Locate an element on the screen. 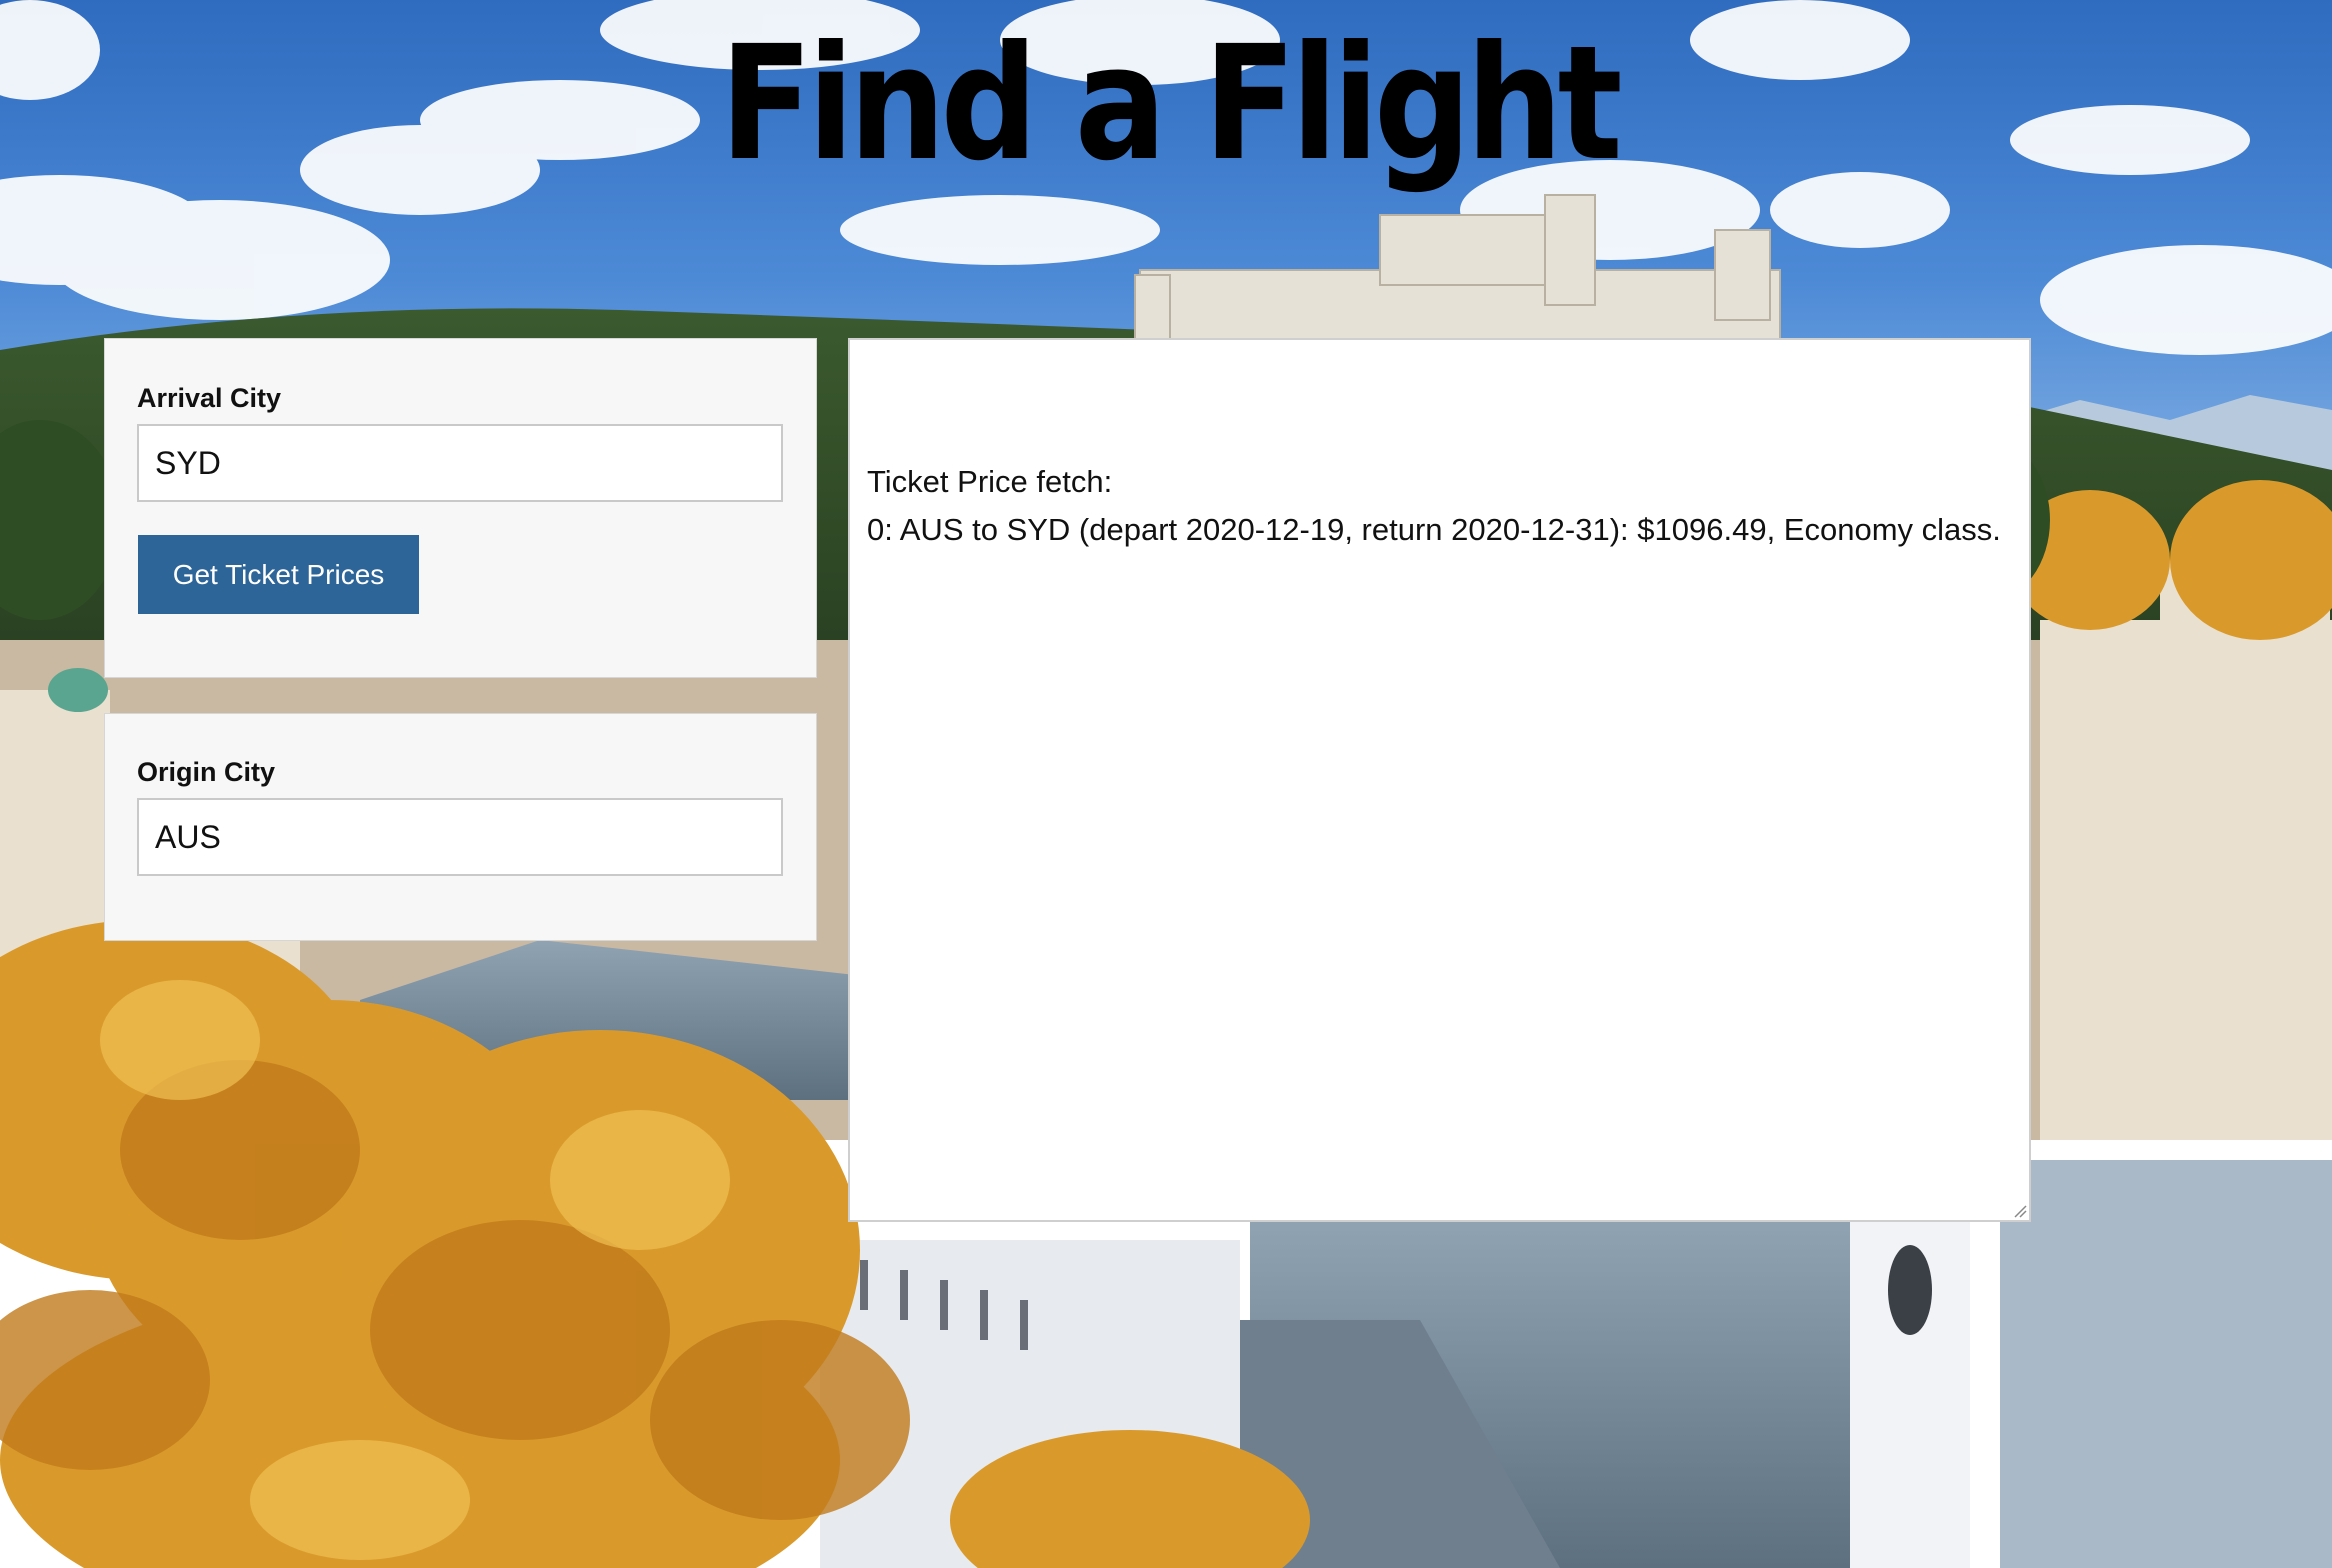  page-title: Find a Flight is located at coordinates (1171, 104).